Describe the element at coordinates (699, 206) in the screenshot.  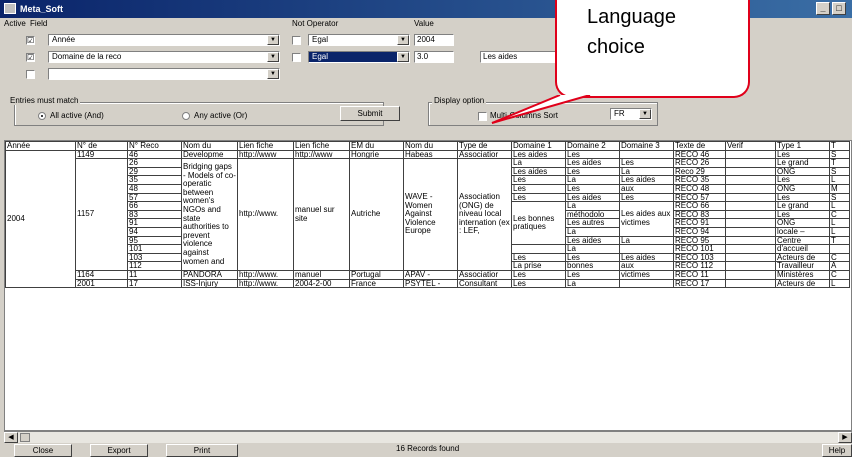
I see `cell: RECO 66` at that location.